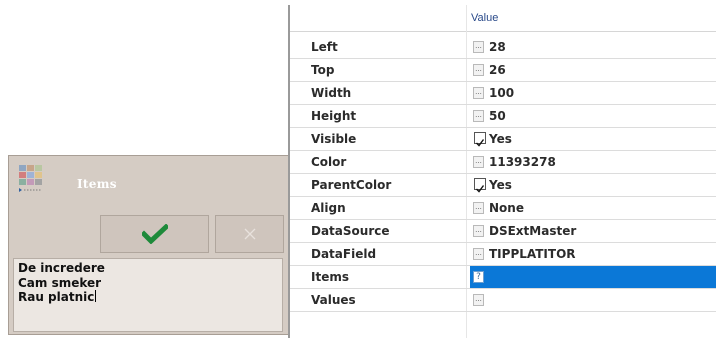 Image resolution: width=716 pixels, height=338 pixels. Describe the element at coordinates (330, 277) in the screenshot. I see `property-name: Items` at that location.